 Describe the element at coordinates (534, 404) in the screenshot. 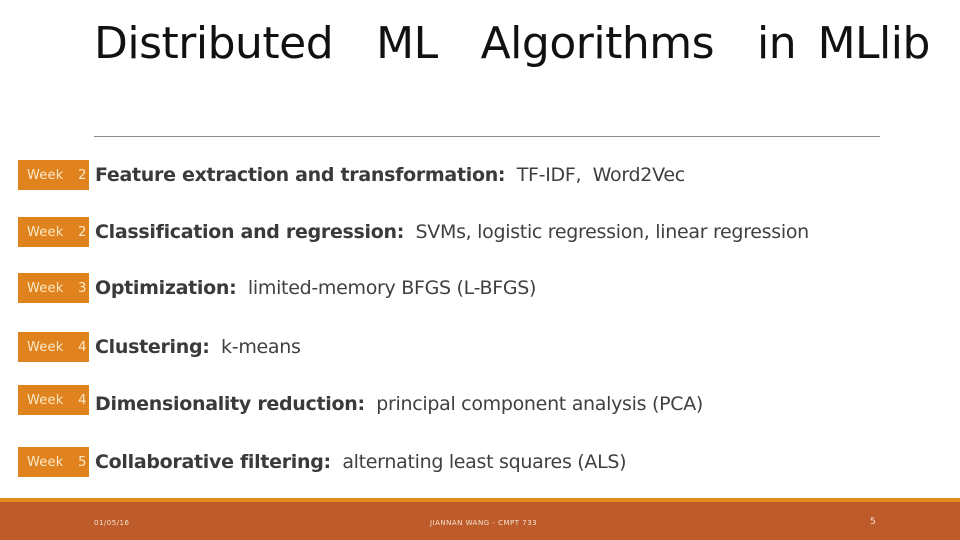

I see `item-detail: principal component analysis (PCA)` at that location.